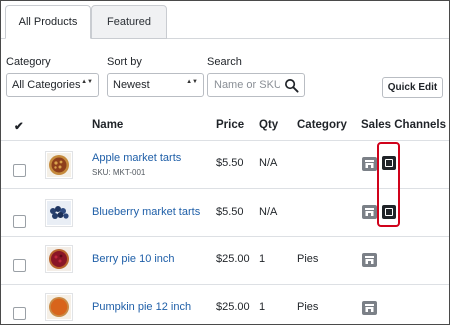 This screenshot has height=325, width=450. I want to click on quick-edit-button: Quick Edit, so click(412, 87).